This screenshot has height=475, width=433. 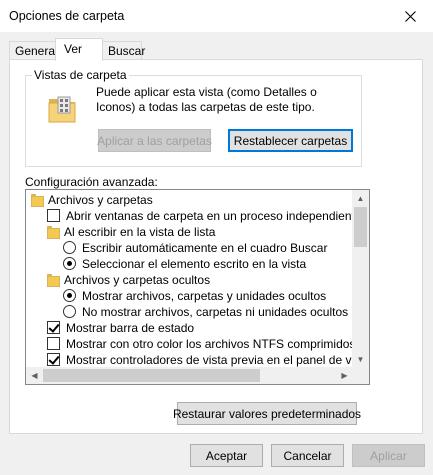 What do you see at coordinates (127, 51) in the screenshot?
I see `tab-buscar-label: Buscar` at bounding box center [127, 51].